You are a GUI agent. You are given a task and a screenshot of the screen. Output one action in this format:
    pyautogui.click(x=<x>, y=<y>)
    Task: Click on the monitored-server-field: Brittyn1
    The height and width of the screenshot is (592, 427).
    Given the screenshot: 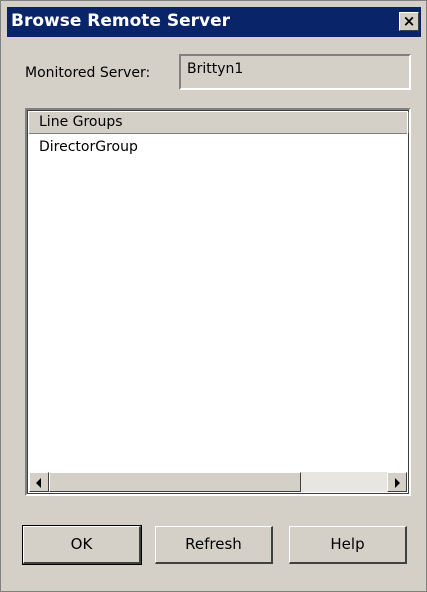 What is the action you would take?
    pyautogui.click(x=295, y=72)
    